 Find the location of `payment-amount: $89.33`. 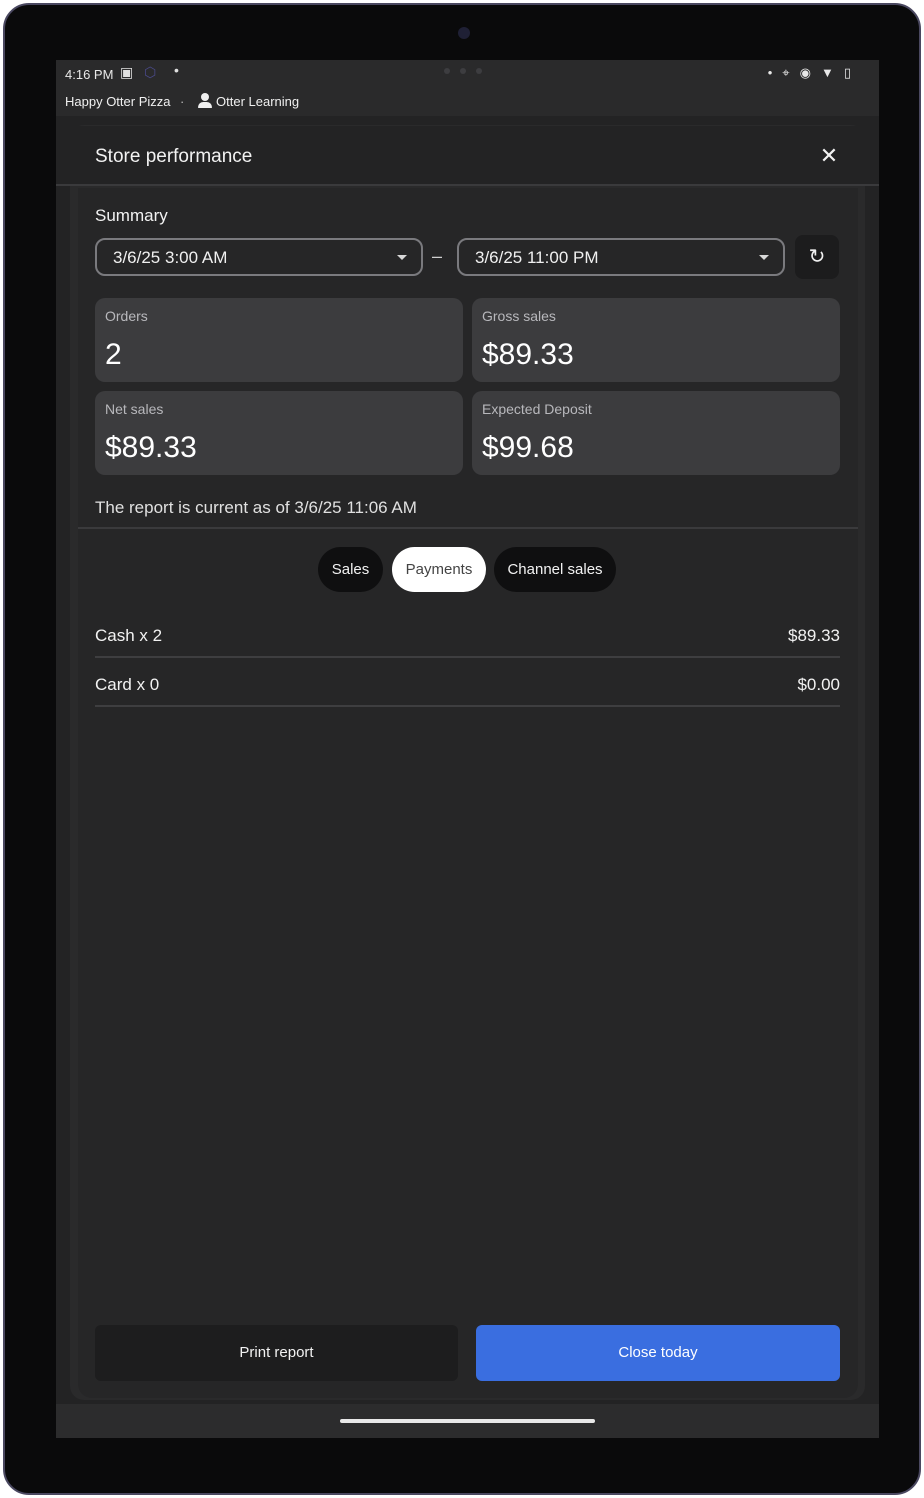

payment-amount: $89.33 is located at coordinates (814, 635).